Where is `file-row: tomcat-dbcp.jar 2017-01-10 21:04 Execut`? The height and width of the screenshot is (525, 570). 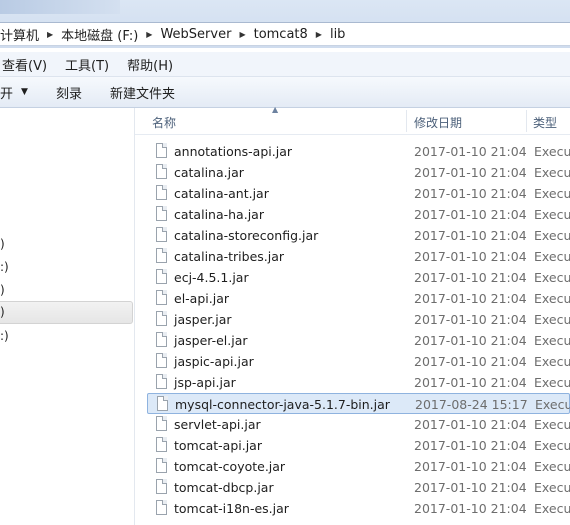
file-row: tomcat-dbcp.jar 2017-01-10 21:04 Execut is located at coordinates (358, 487).